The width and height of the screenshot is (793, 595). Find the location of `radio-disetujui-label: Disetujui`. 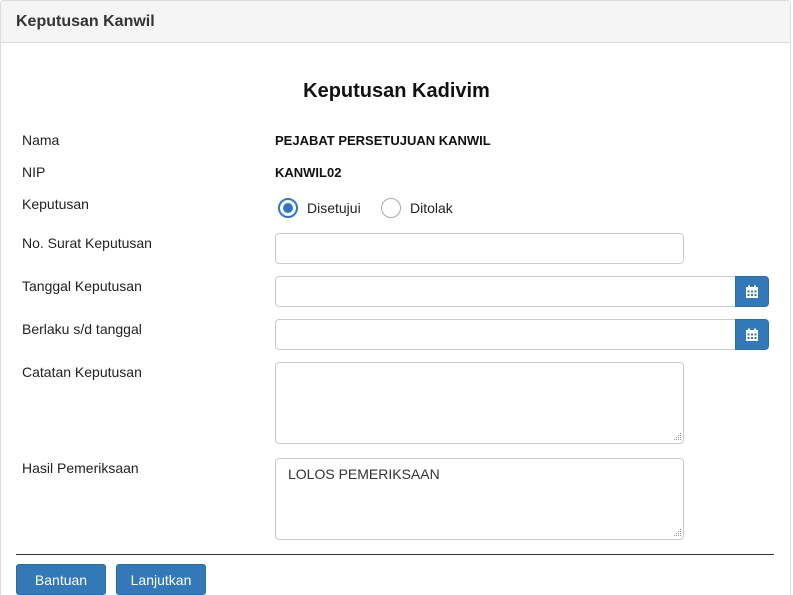

radio-disetujui-label: Disetujui is located at coordinates (334, 208).